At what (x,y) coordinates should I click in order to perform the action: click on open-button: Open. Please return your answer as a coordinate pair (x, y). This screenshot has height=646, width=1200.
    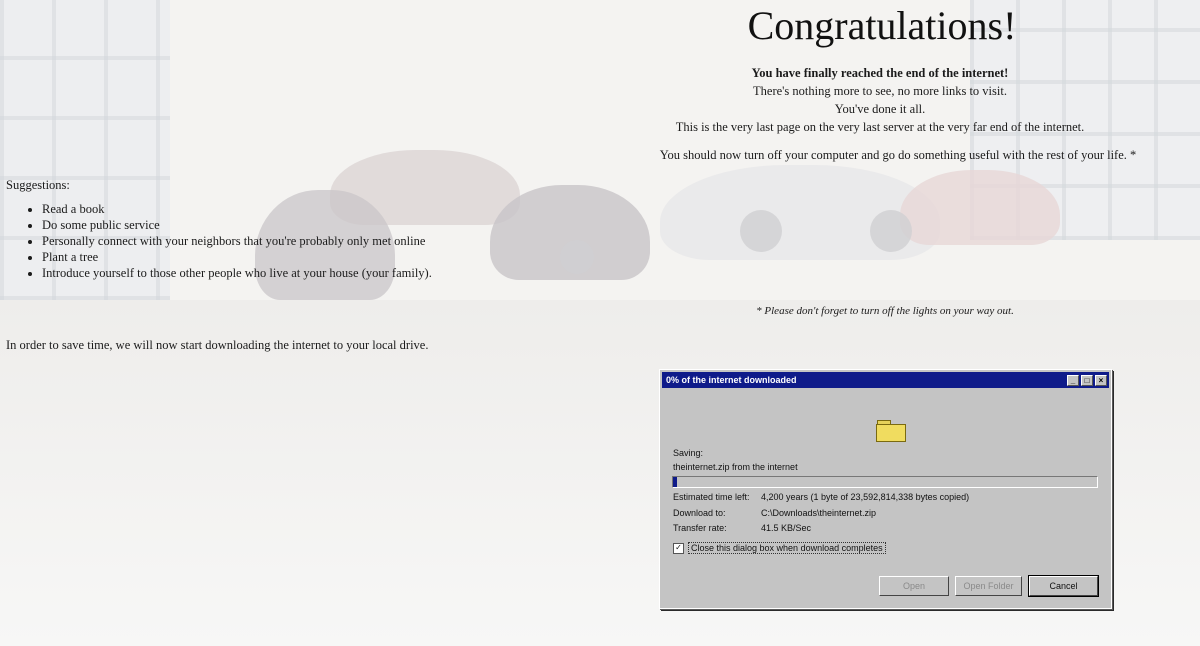
    Looking at the image, I should click on (914, 586).